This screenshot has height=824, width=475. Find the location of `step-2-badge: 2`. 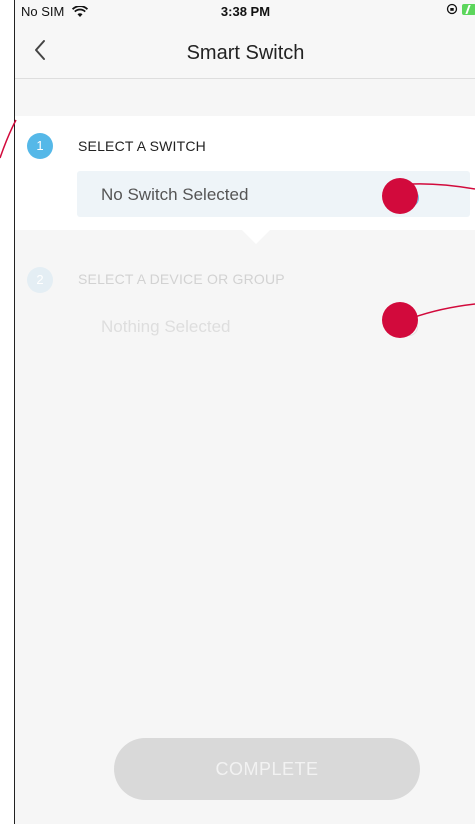

step-2-badge: 2 is located at coordinates (40, 280).